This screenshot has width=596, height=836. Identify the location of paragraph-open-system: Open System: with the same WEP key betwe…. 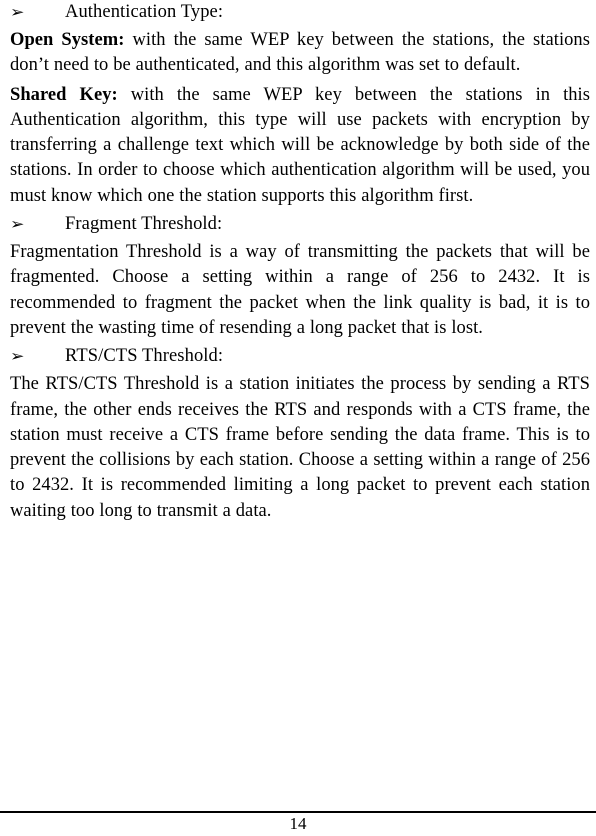
(300, 53).